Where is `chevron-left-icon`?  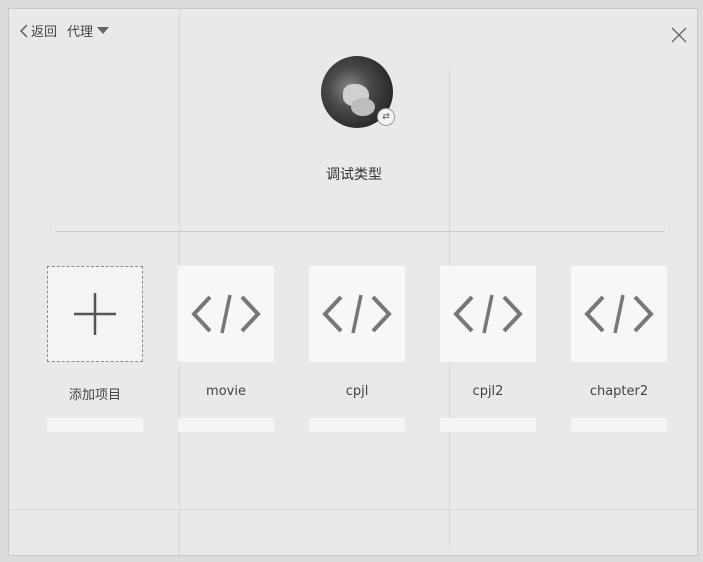 chevron-left-icon is located at coordinates (24, 31).